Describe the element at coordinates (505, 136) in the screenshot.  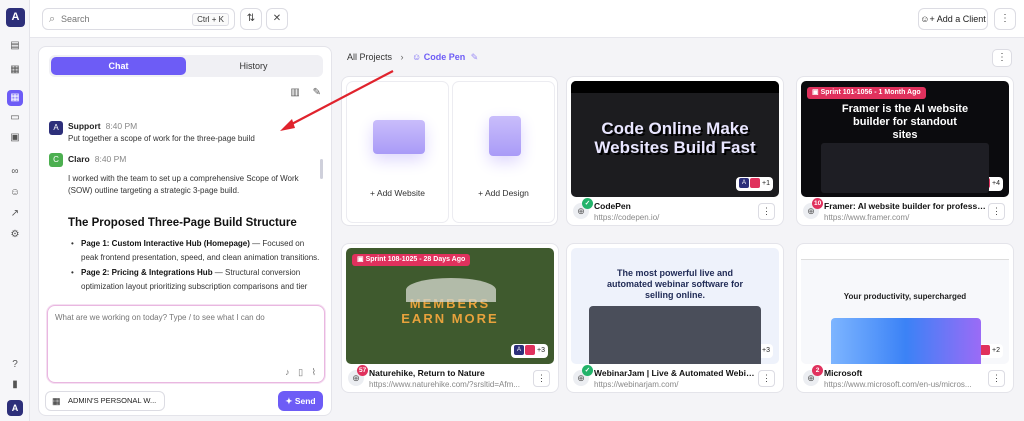
I see `document-illustration` at that location.